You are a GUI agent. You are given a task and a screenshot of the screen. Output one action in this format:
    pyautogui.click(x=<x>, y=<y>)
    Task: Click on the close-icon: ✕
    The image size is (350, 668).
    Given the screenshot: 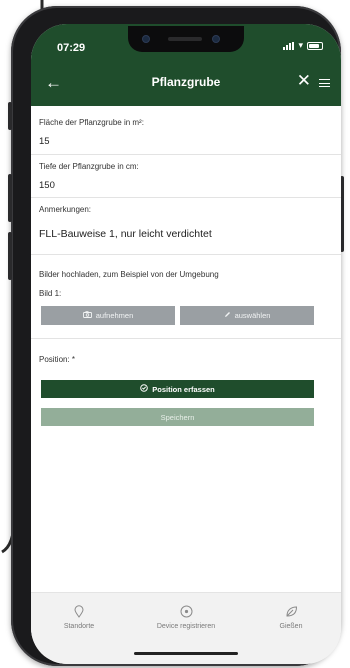 What is the action you would take?
    pyautogui.click(x=304, y=80)
    